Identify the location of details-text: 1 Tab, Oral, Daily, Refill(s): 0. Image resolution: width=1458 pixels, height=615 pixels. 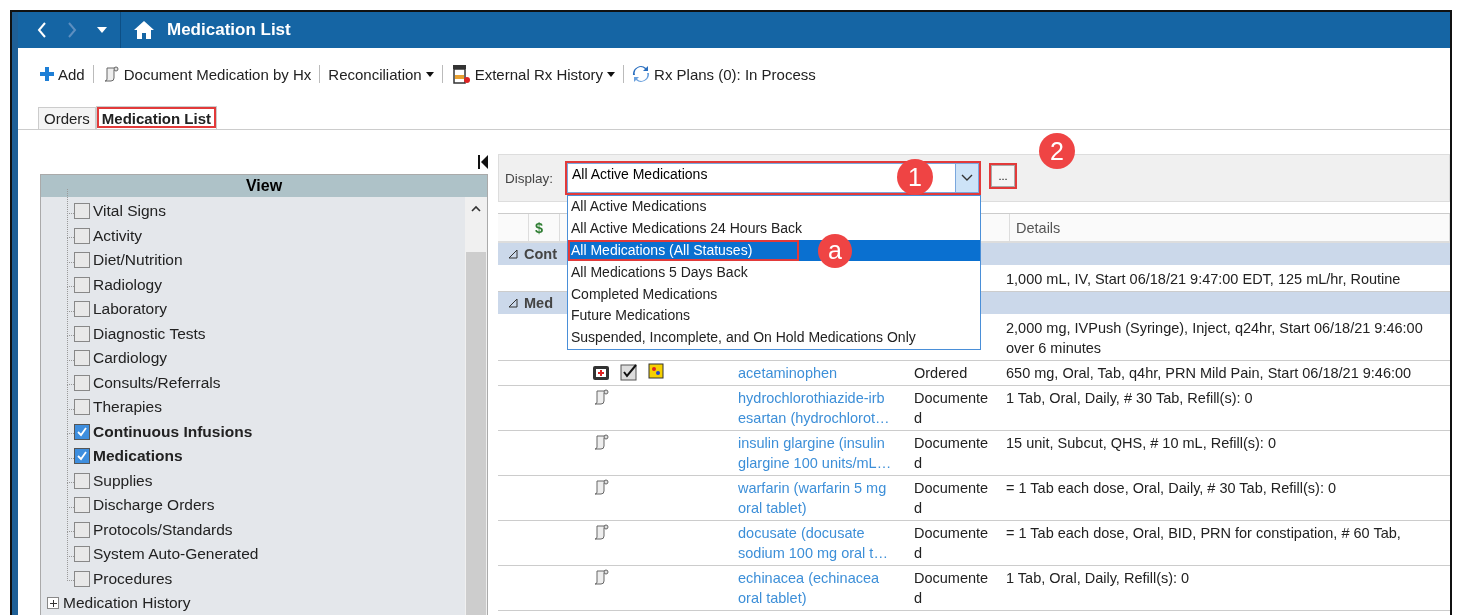
(1098, 578).